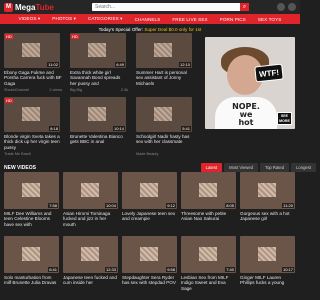  I want to click on duration-badge: 9:12, so click(171, 205).